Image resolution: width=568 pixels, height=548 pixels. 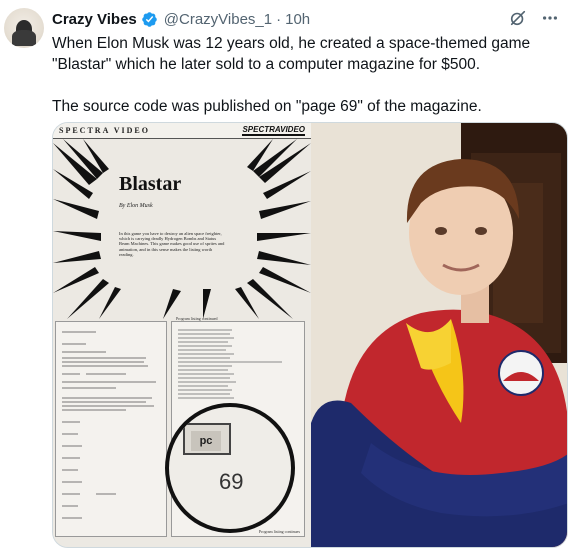 What do you see at coordinates (104, 130) in the screenshot?
I see `magazine-header-left: SPECTRA VIDEO` at bounding box center [104, 130].